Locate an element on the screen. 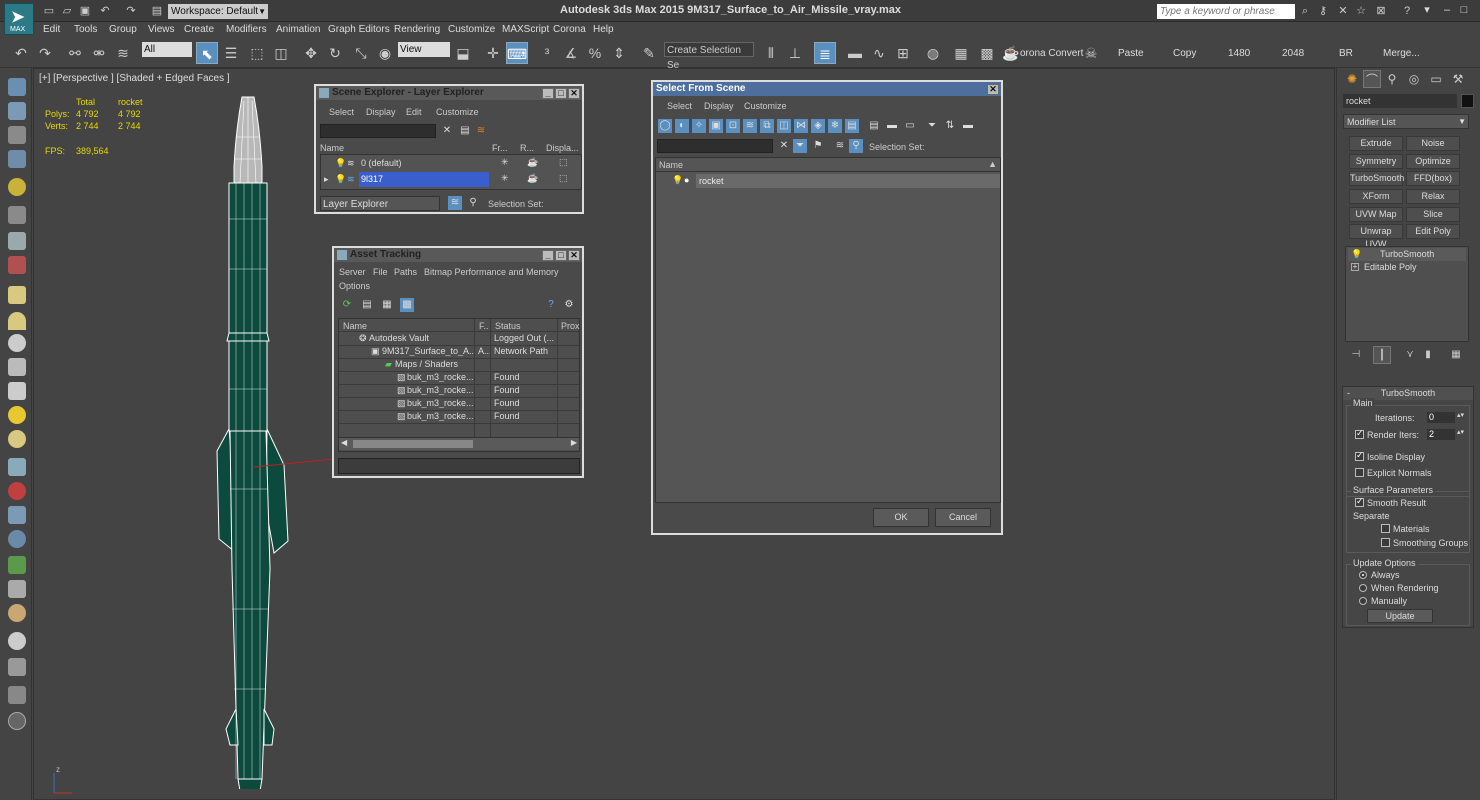  particles-icon is located at coordinates (17, 215).